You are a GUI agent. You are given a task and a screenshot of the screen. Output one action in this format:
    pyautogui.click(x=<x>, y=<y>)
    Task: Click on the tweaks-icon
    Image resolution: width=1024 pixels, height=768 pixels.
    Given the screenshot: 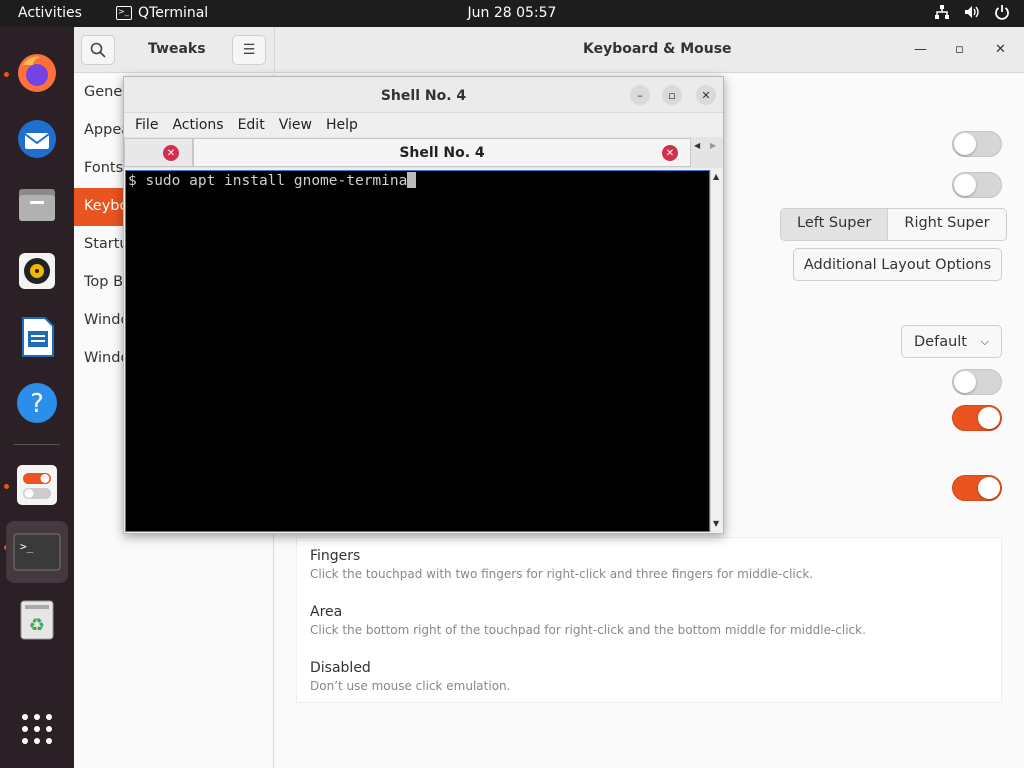 What is the action you would take?
    pyautogui.click(x=37, y=485)
    